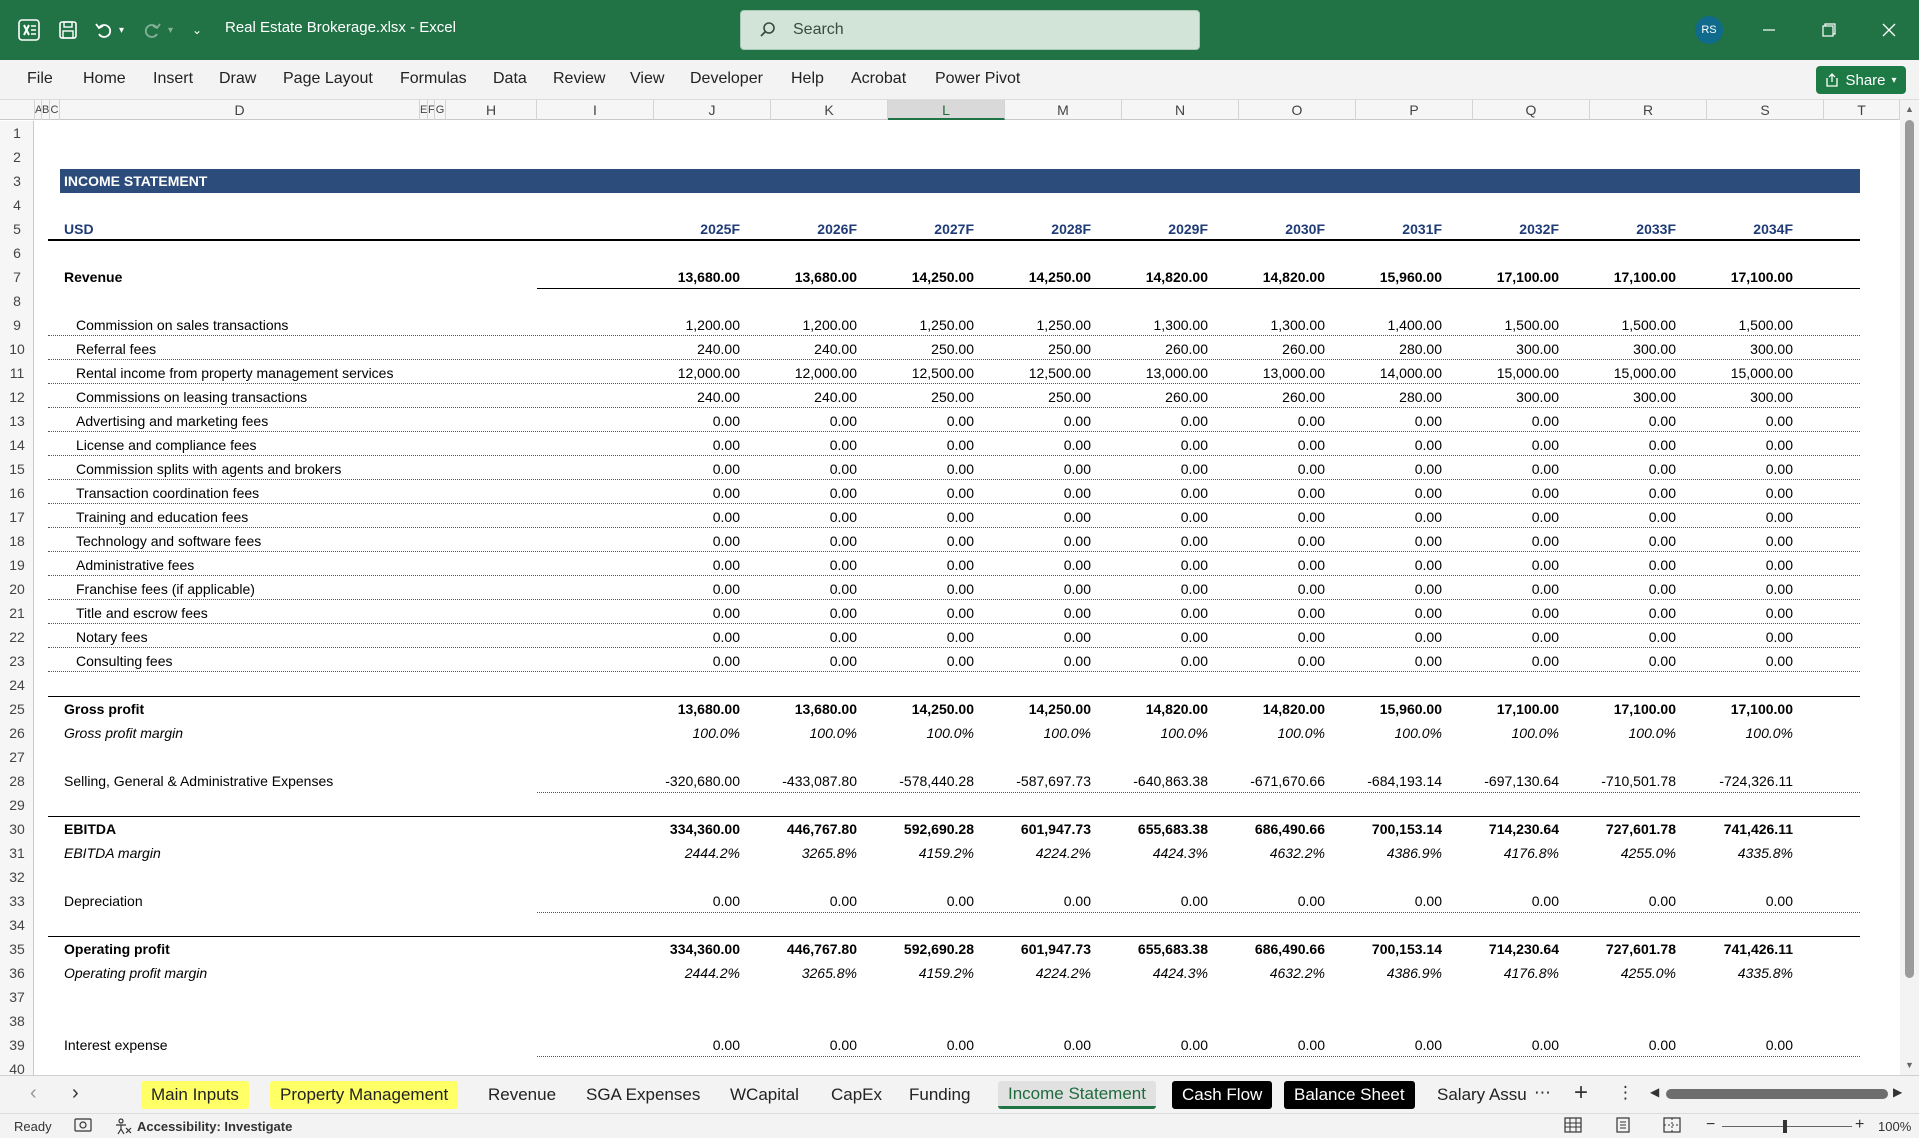 The image size is (1919, 1138). What do you see at coordinates (1154, 229) in the screenshot?
I see `year-header: 2029F` at bounding box center [1154, 229].